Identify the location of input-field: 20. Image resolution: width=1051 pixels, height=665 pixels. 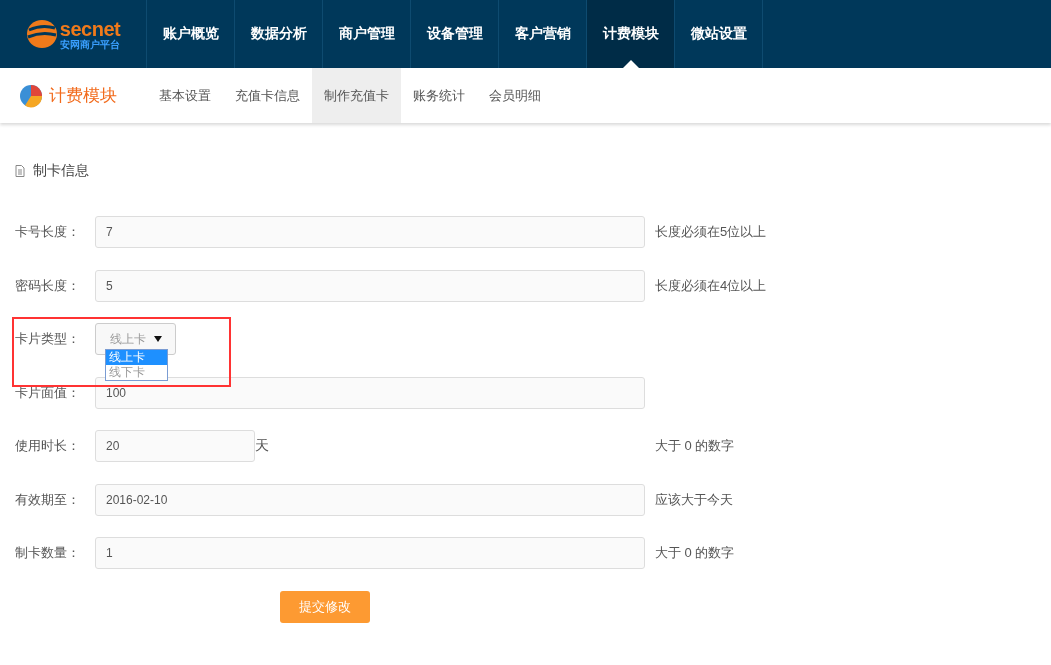
(175, 446).